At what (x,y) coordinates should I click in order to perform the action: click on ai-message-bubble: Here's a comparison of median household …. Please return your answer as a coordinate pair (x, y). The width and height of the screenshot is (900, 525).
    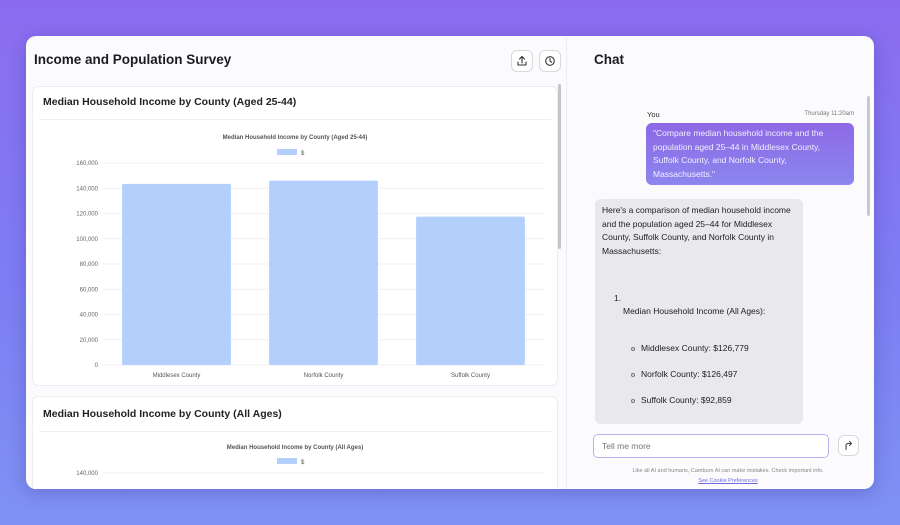
    Looking at the image, I should click on (699, 311).